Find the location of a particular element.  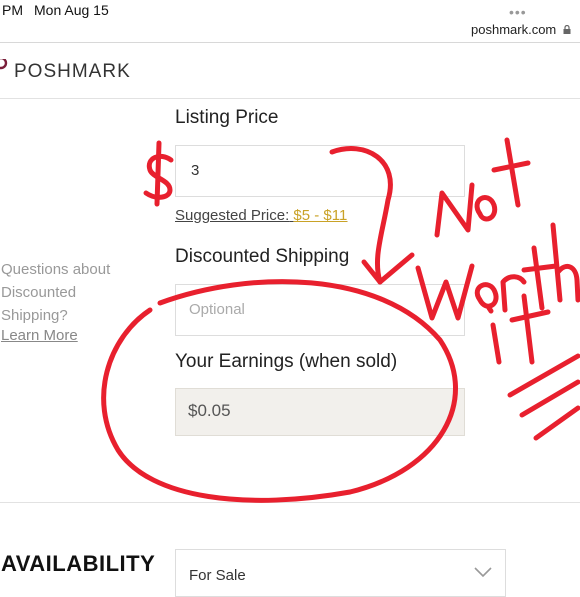

annotation-letter-t2 is located at coordinates (538, 278).